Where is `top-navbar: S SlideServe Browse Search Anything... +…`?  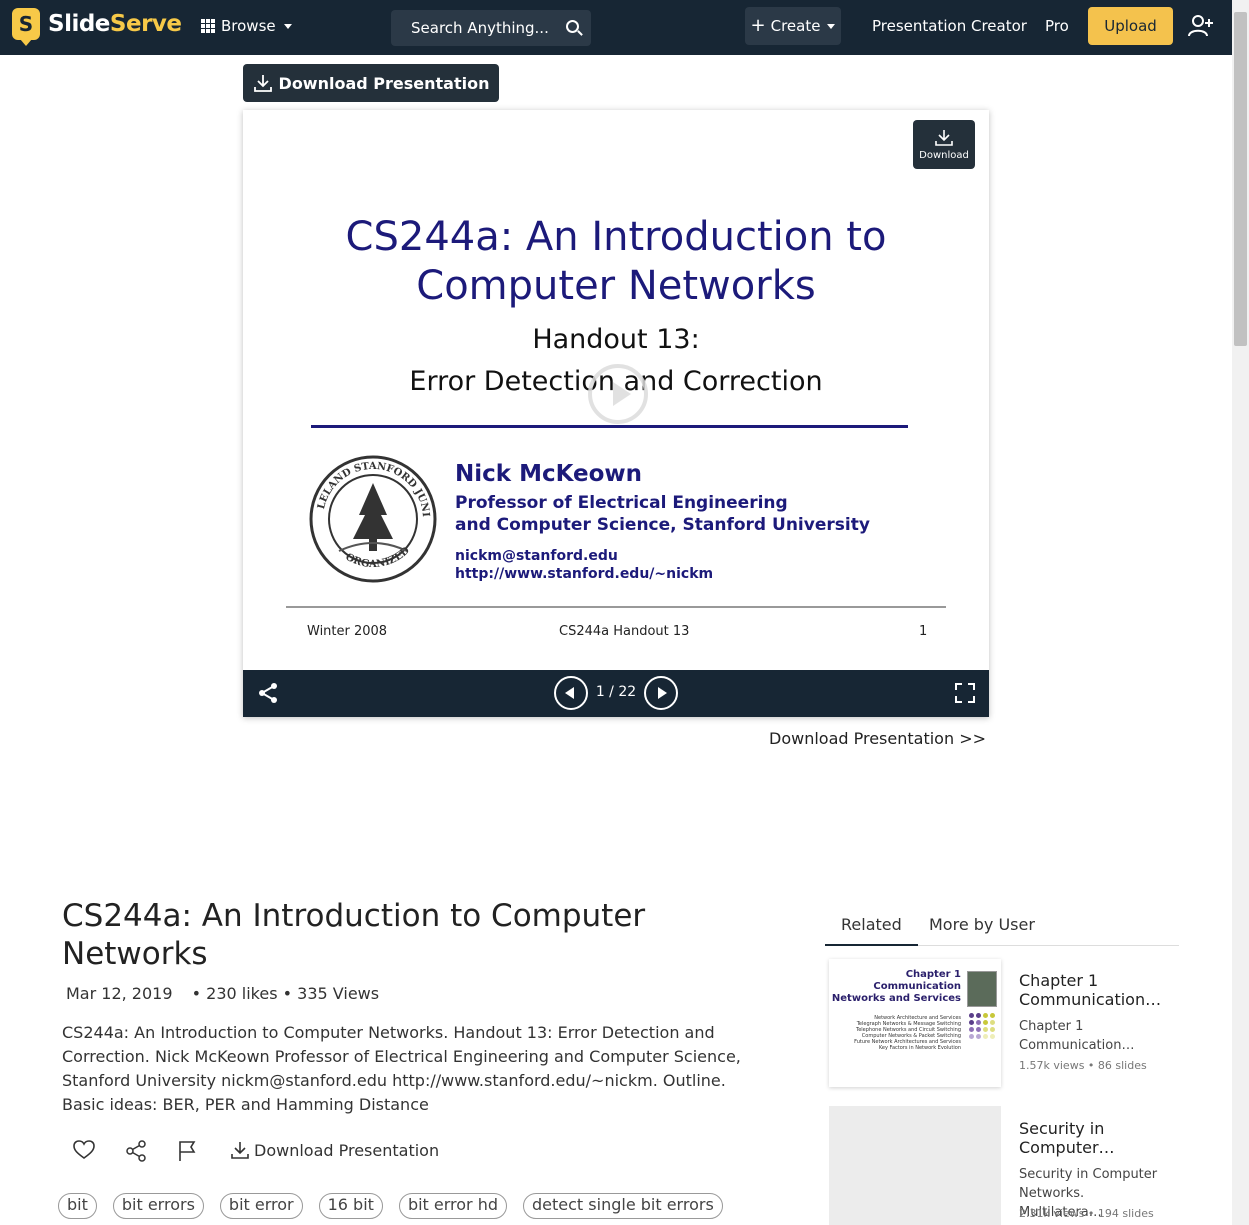
top-navbar: S SlideServe Browse Search Anything... +… is located at coordinates (616, 27).